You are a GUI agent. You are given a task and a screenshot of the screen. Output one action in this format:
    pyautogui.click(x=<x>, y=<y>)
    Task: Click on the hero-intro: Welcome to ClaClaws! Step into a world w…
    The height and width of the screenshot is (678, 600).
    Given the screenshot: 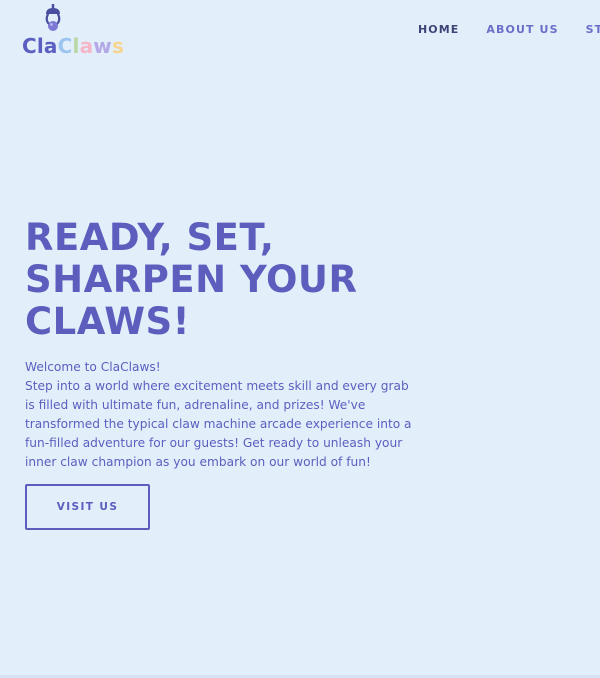 What is the action you would take?
    pyautogui.click(x=222, y=415)
    